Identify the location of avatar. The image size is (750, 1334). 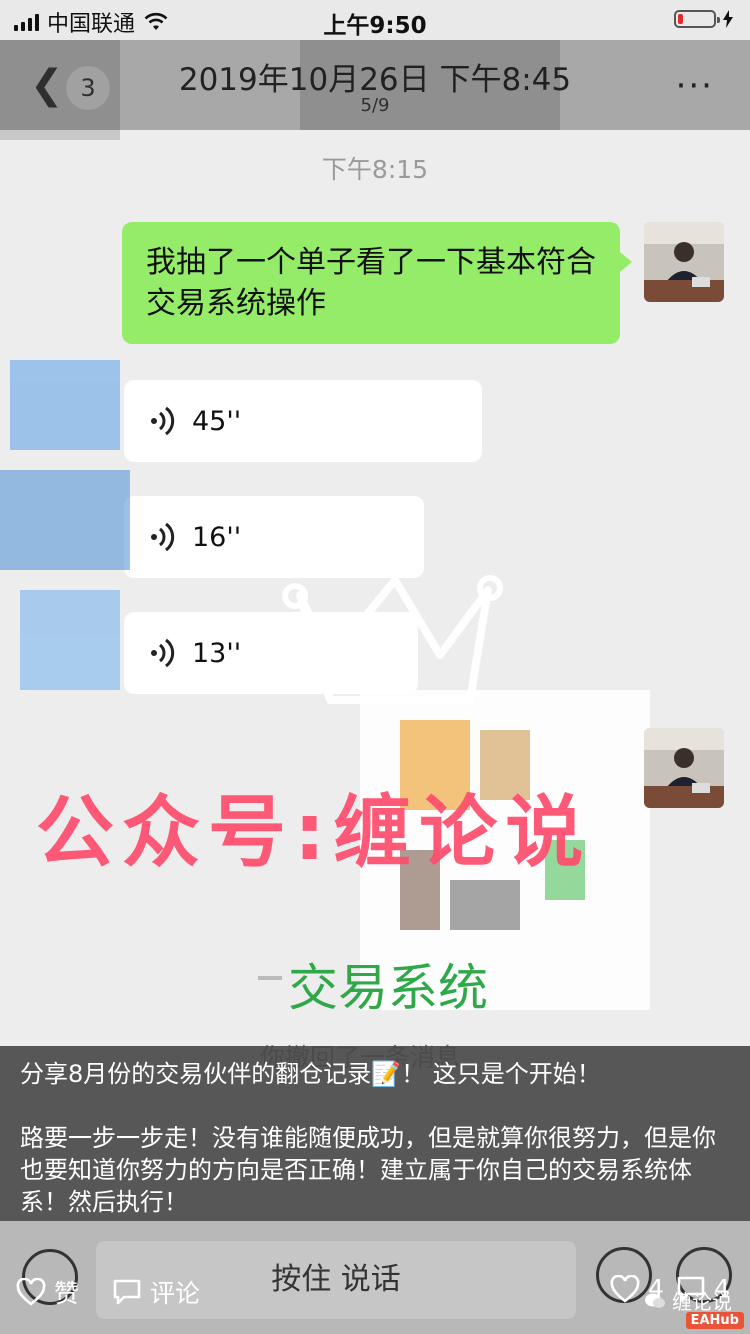
(684, 768).